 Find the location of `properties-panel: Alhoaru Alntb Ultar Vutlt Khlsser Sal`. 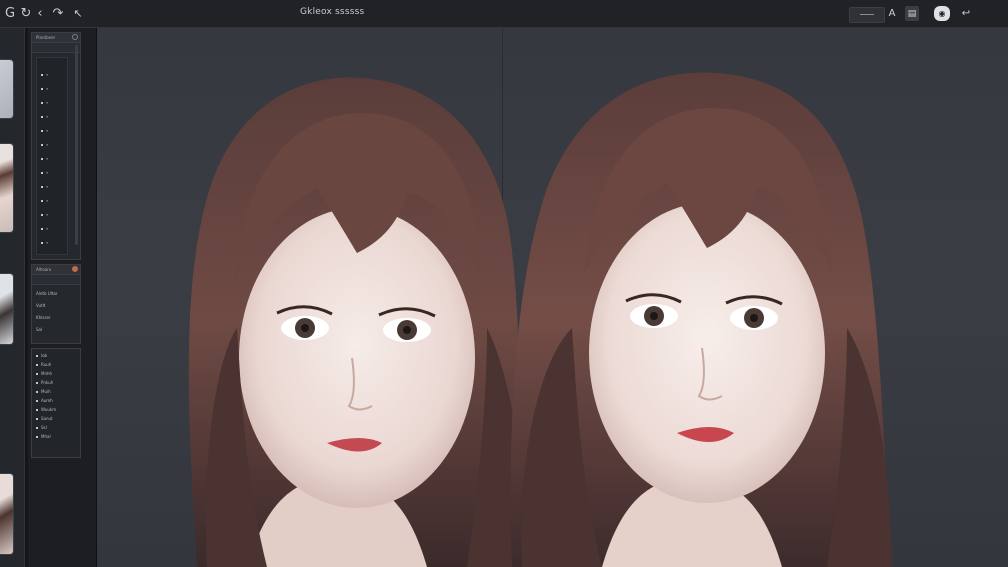

properties-panel: Alhoaru Alntb Ultar Vutlt Khlsser Sal is located at coordinates (56, 304).